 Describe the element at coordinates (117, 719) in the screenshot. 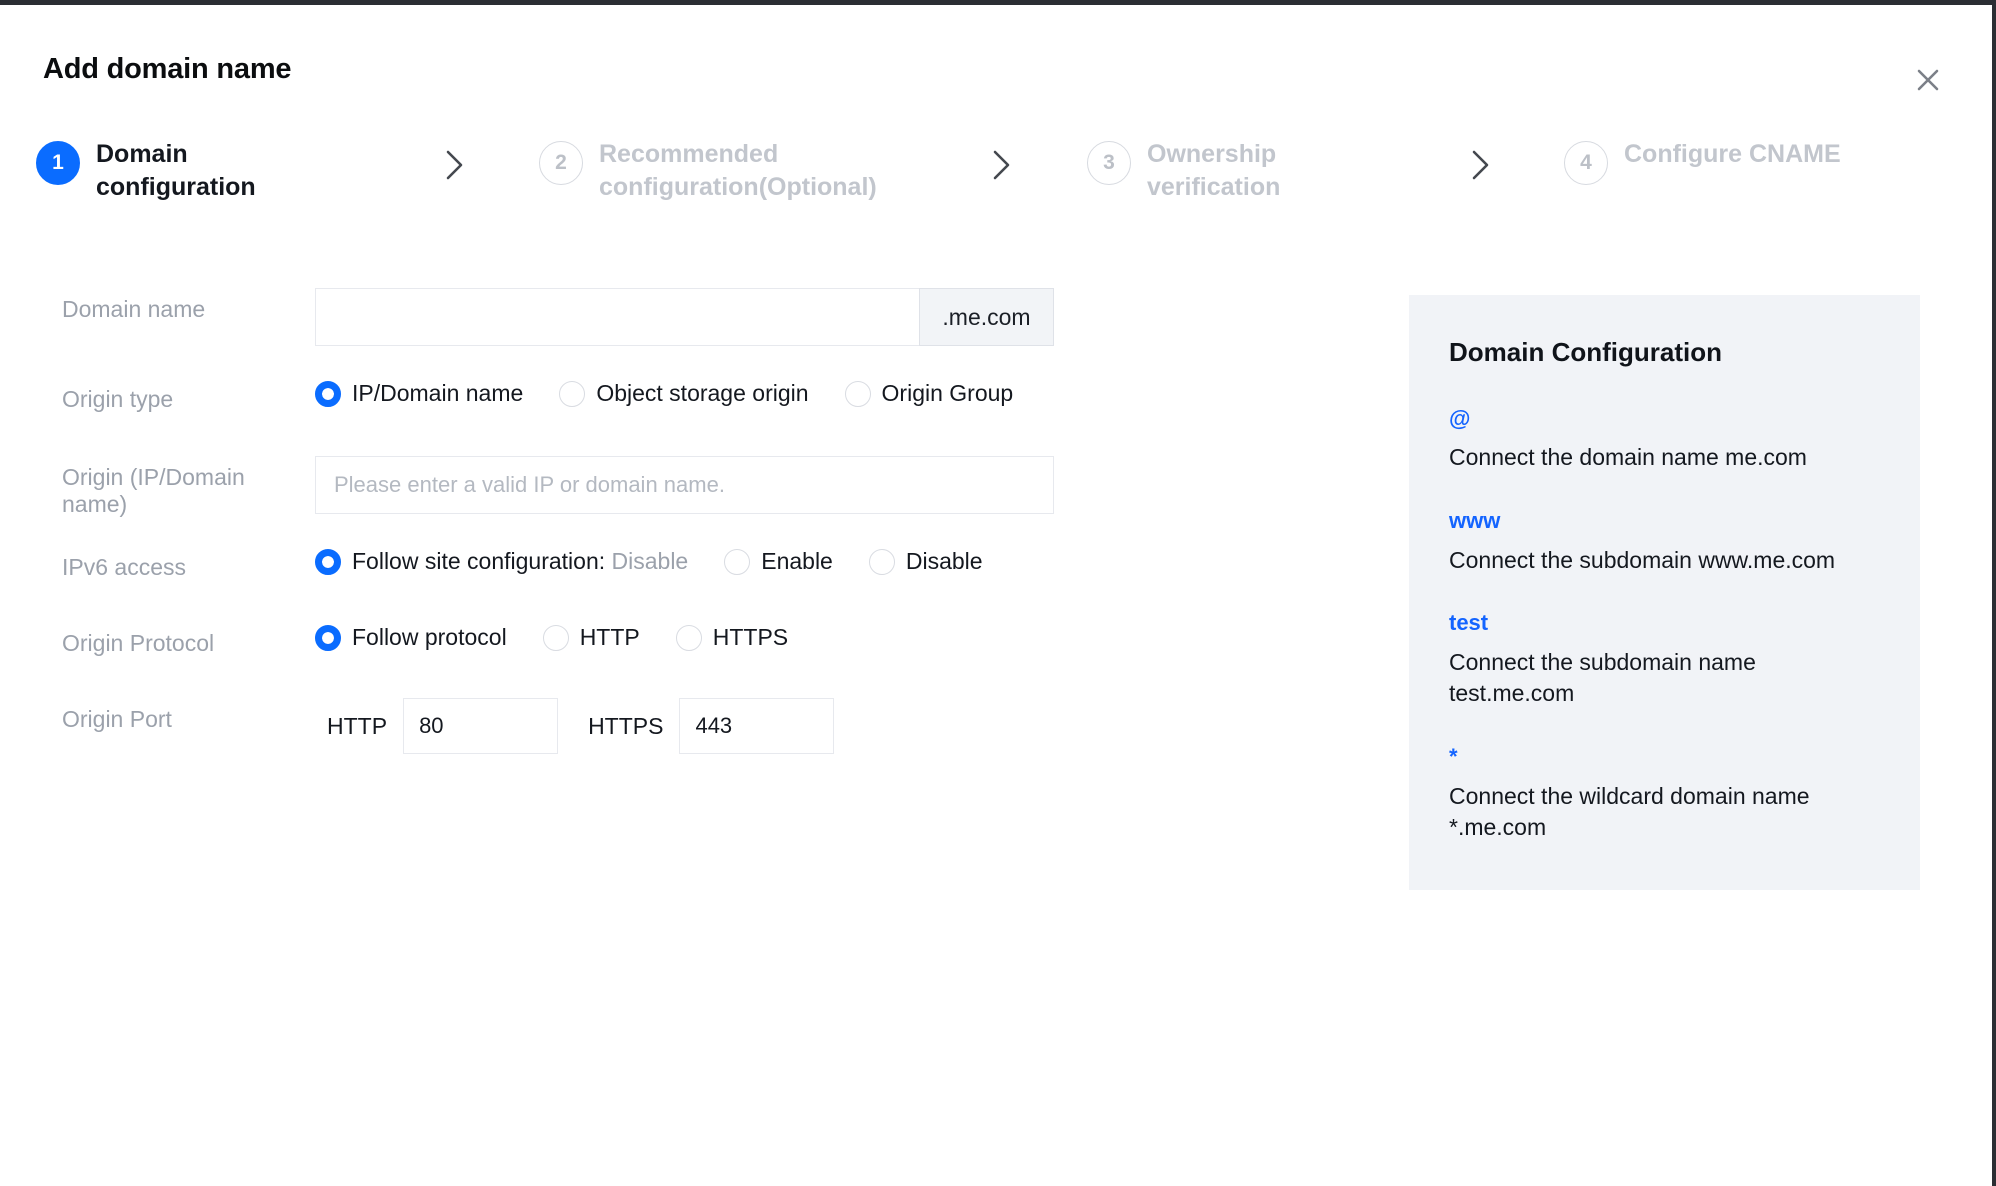

I see `origin-port-label: Origin Port` at that location.